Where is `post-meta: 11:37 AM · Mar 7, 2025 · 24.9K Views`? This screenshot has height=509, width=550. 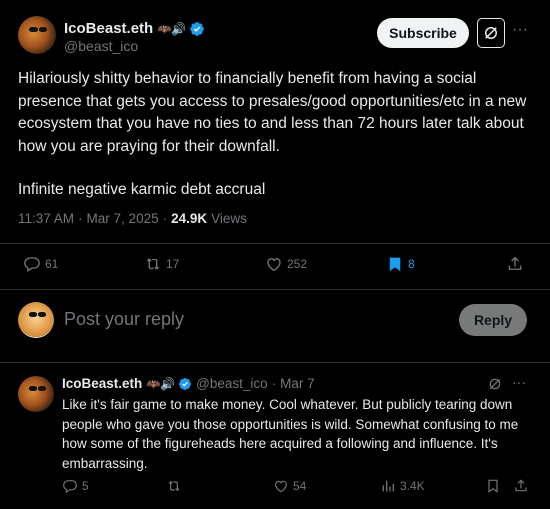 post-meta: 11:37 AM · Mar 7, 2025 · 24.9K Views is located at coordinates (132, 218).